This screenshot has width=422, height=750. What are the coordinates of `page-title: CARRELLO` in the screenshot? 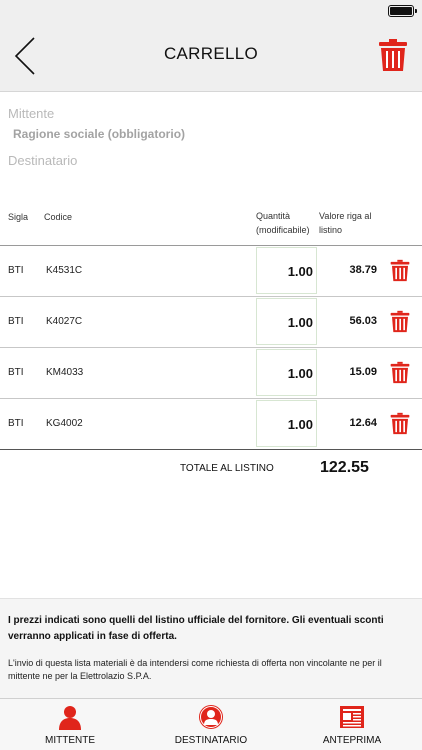 It's located at (211, 53).